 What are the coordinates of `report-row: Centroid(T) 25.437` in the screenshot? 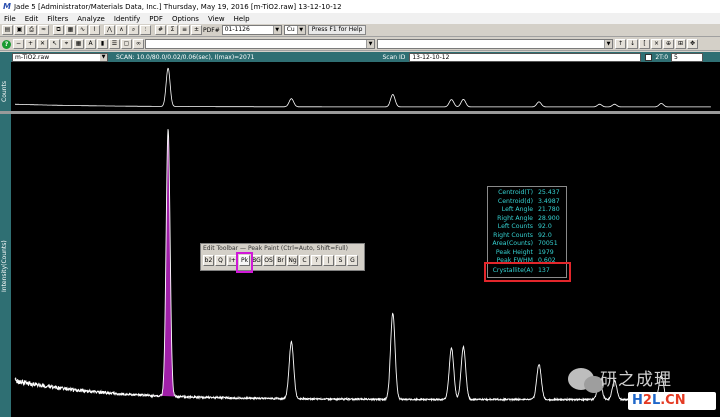 It's located at (527, 193).